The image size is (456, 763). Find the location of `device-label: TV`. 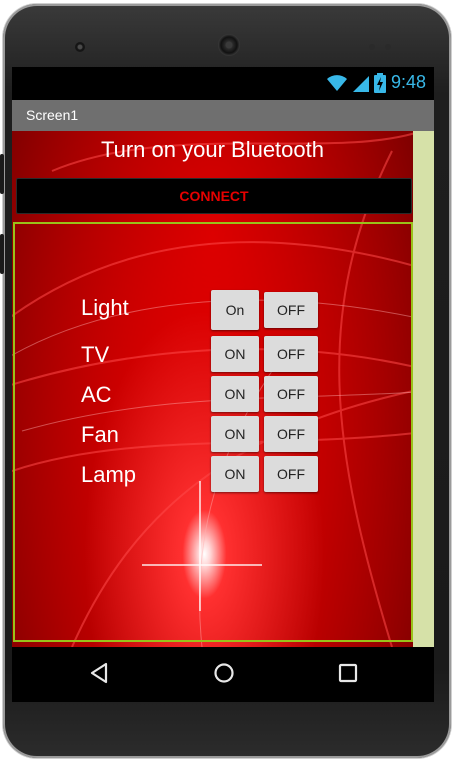

device-label: TV is located at coordinates (95, 354).